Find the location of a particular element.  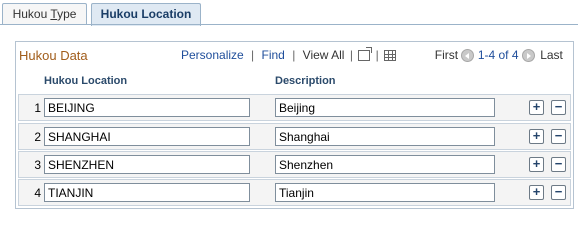

row-number: 4 is located at coordinates (37, 193).